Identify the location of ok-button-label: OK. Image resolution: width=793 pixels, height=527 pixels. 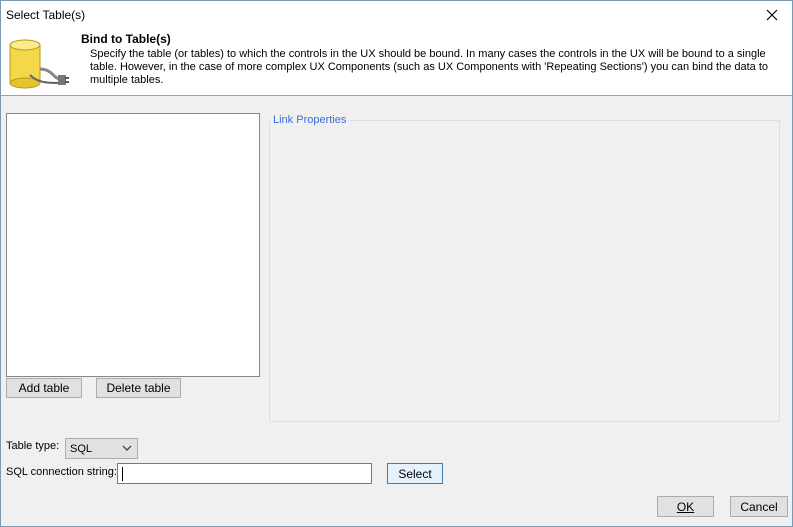
(685, 506).